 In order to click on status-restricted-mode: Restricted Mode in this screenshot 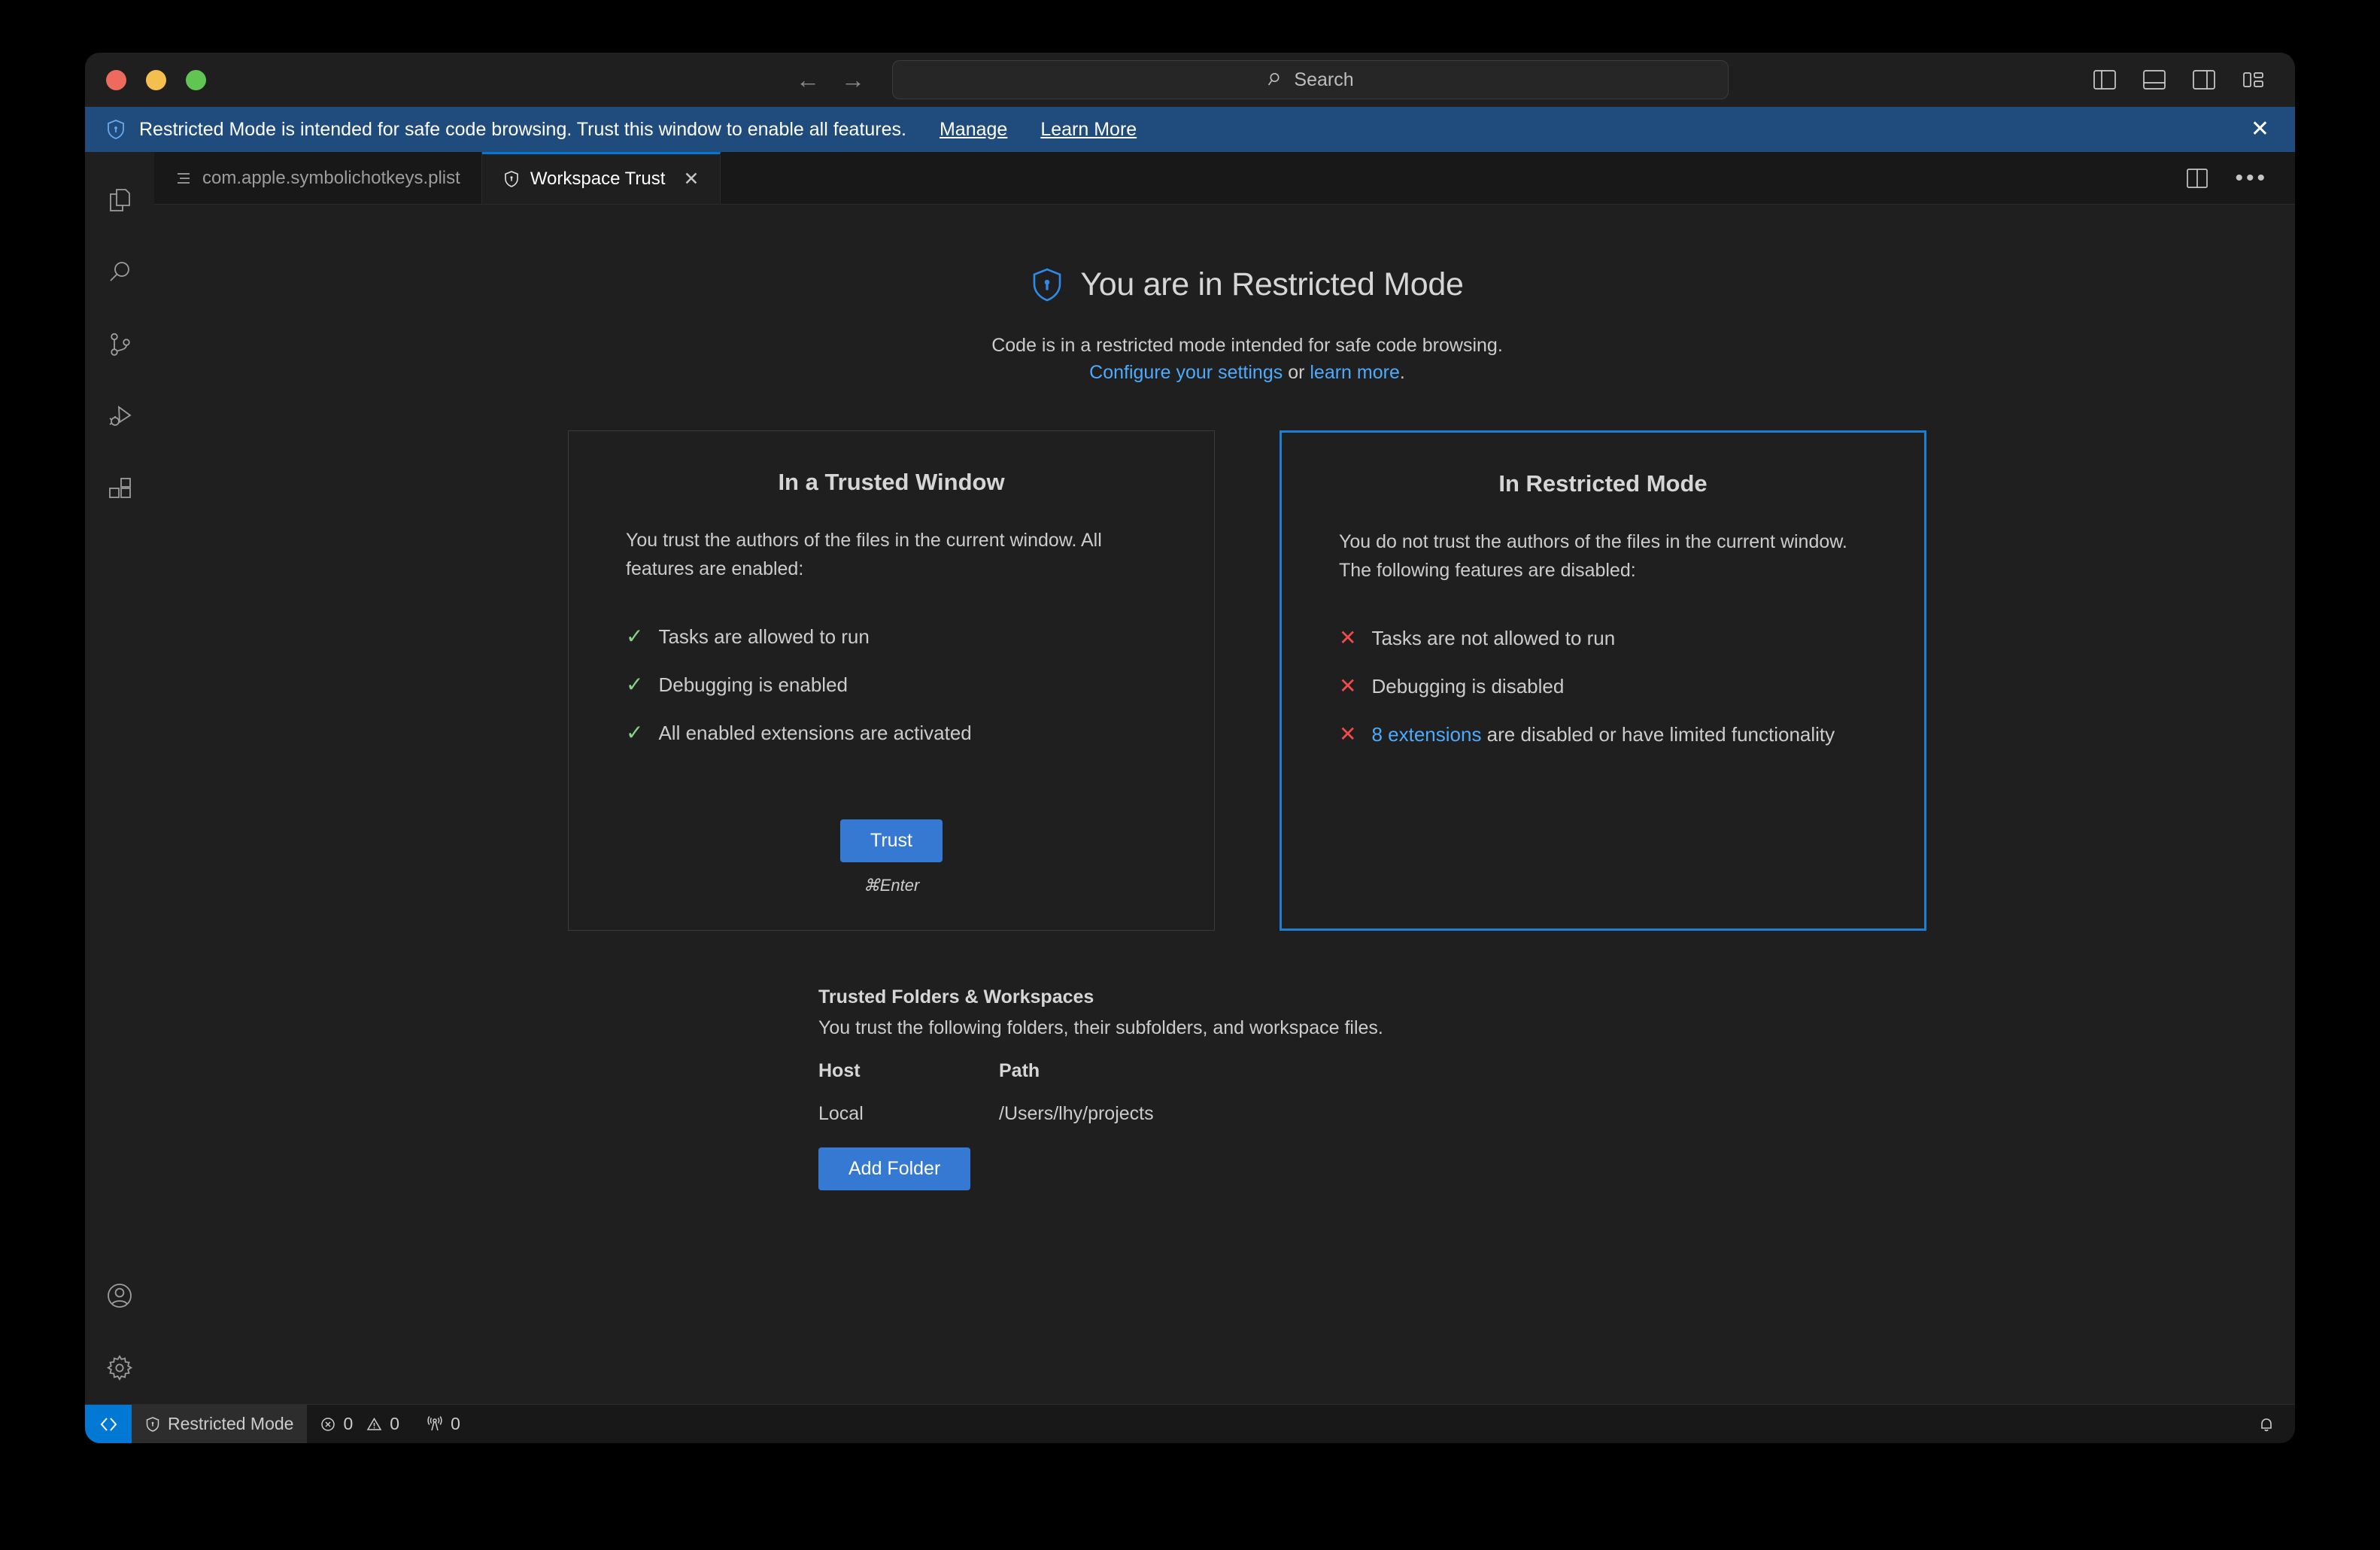, I will do `click(220, 1424)`.